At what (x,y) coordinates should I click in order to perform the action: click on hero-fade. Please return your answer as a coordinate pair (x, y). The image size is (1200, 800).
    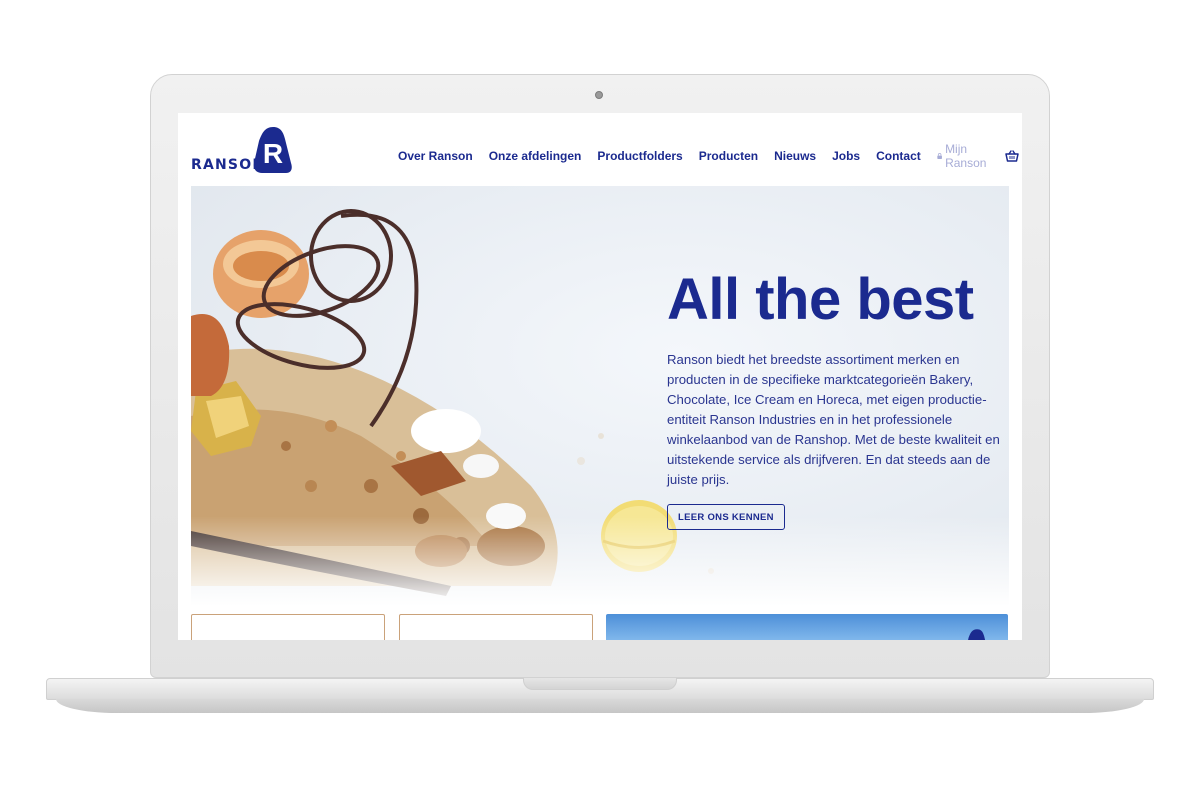
    Looking at the image, I should click on (600, 561).